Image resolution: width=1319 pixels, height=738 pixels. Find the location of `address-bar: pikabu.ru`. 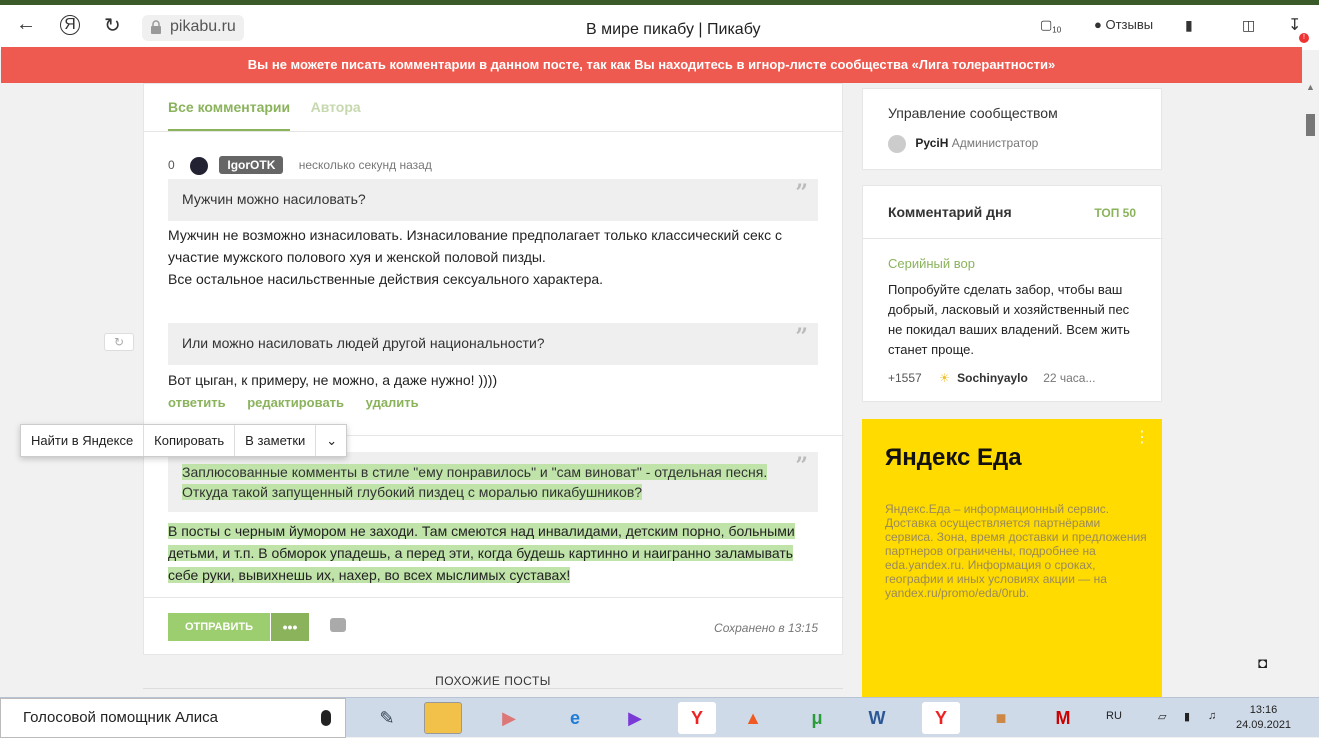

address-bar: pikabu.ru is located at coordinates (193, 28).